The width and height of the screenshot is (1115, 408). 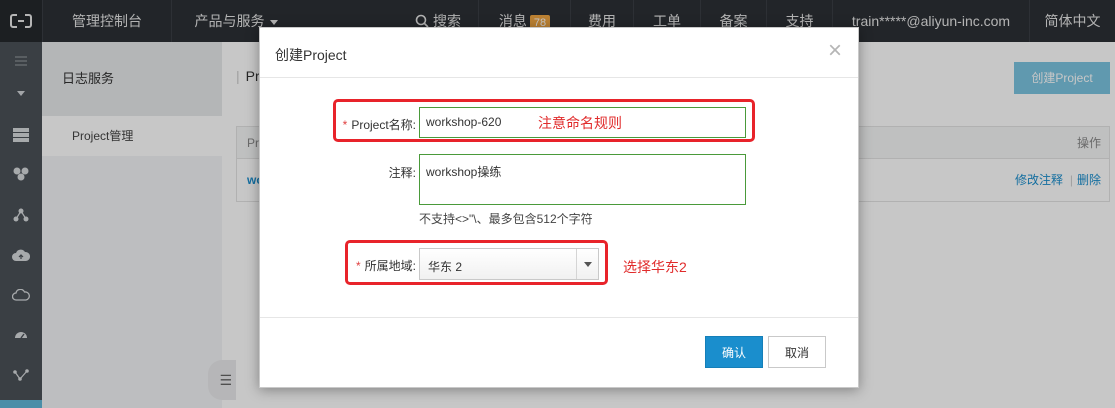 What do you see at coordinates (734, 352) in the screenshot?
I see `confirm-button: 确认` at bounding box center [734, 352].